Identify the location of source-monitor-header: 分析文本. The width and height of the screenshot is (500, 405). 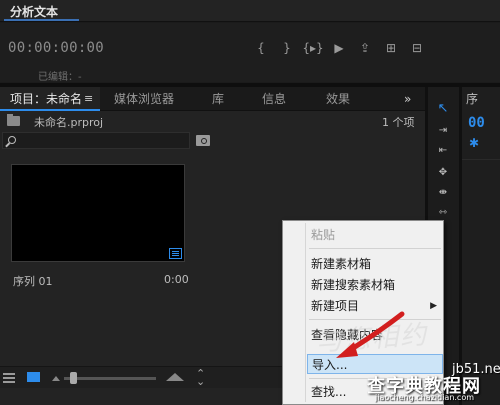
(250, 11).